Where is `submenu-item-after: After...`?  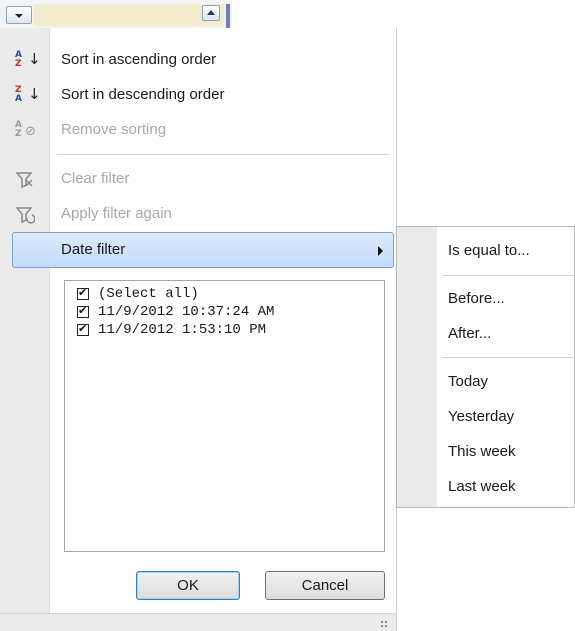 submenu-item-after: After... is located at coordinates (469, 333).